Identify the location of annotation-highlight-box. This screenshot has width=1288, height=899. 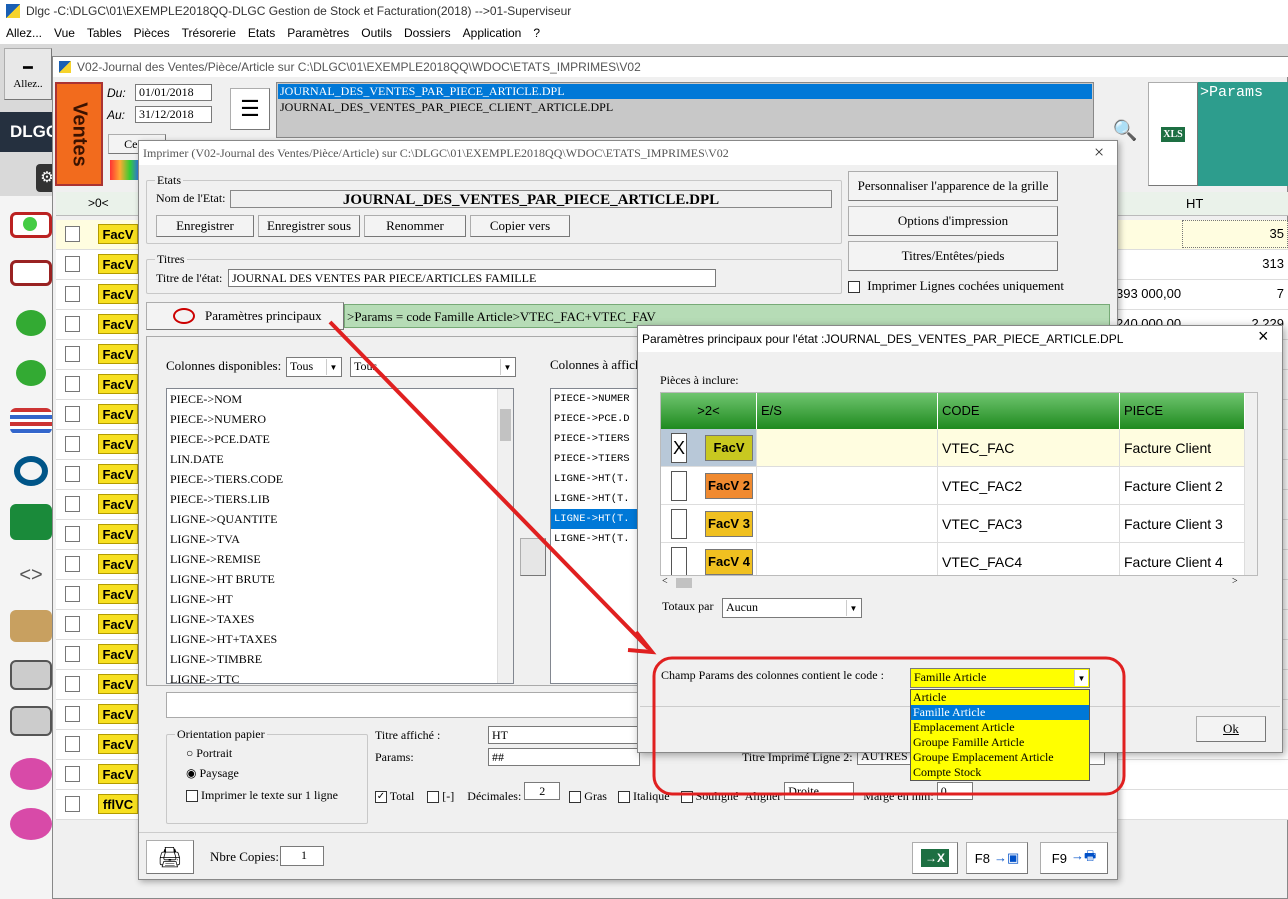
(889, 726).